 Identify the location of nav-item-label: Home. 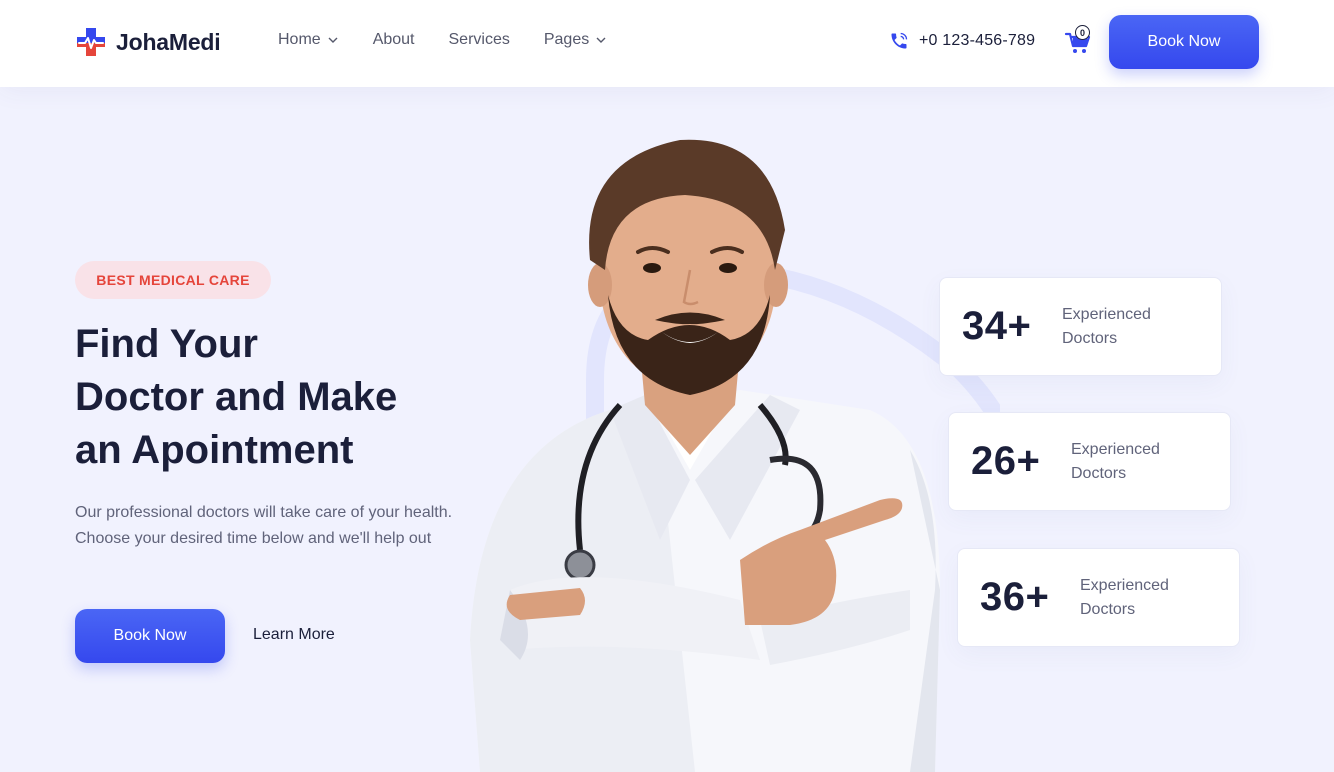
(299, 39).